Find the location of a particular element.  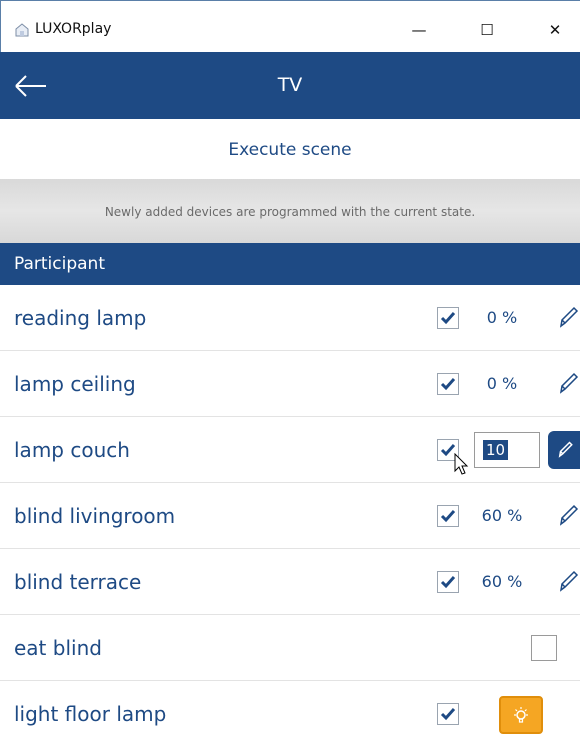

mouse-cursor-icon is located at coordinates (461, 464).